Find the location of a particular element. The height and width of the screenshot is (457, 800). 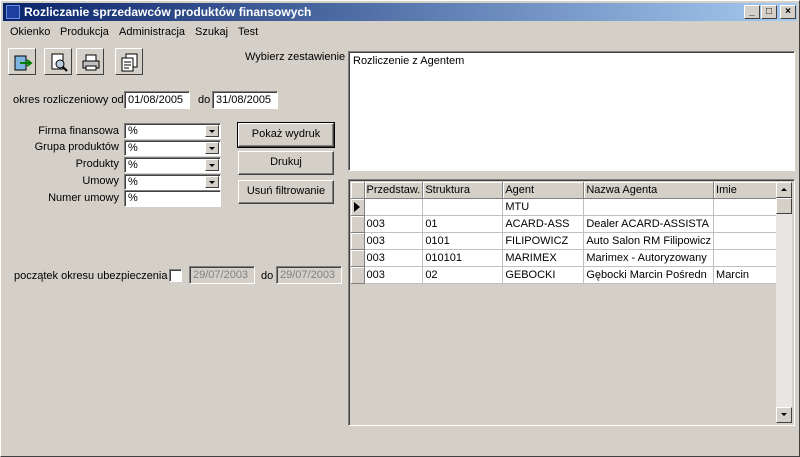

umowy-dropdown-icon is located at coordinates (212, 182).